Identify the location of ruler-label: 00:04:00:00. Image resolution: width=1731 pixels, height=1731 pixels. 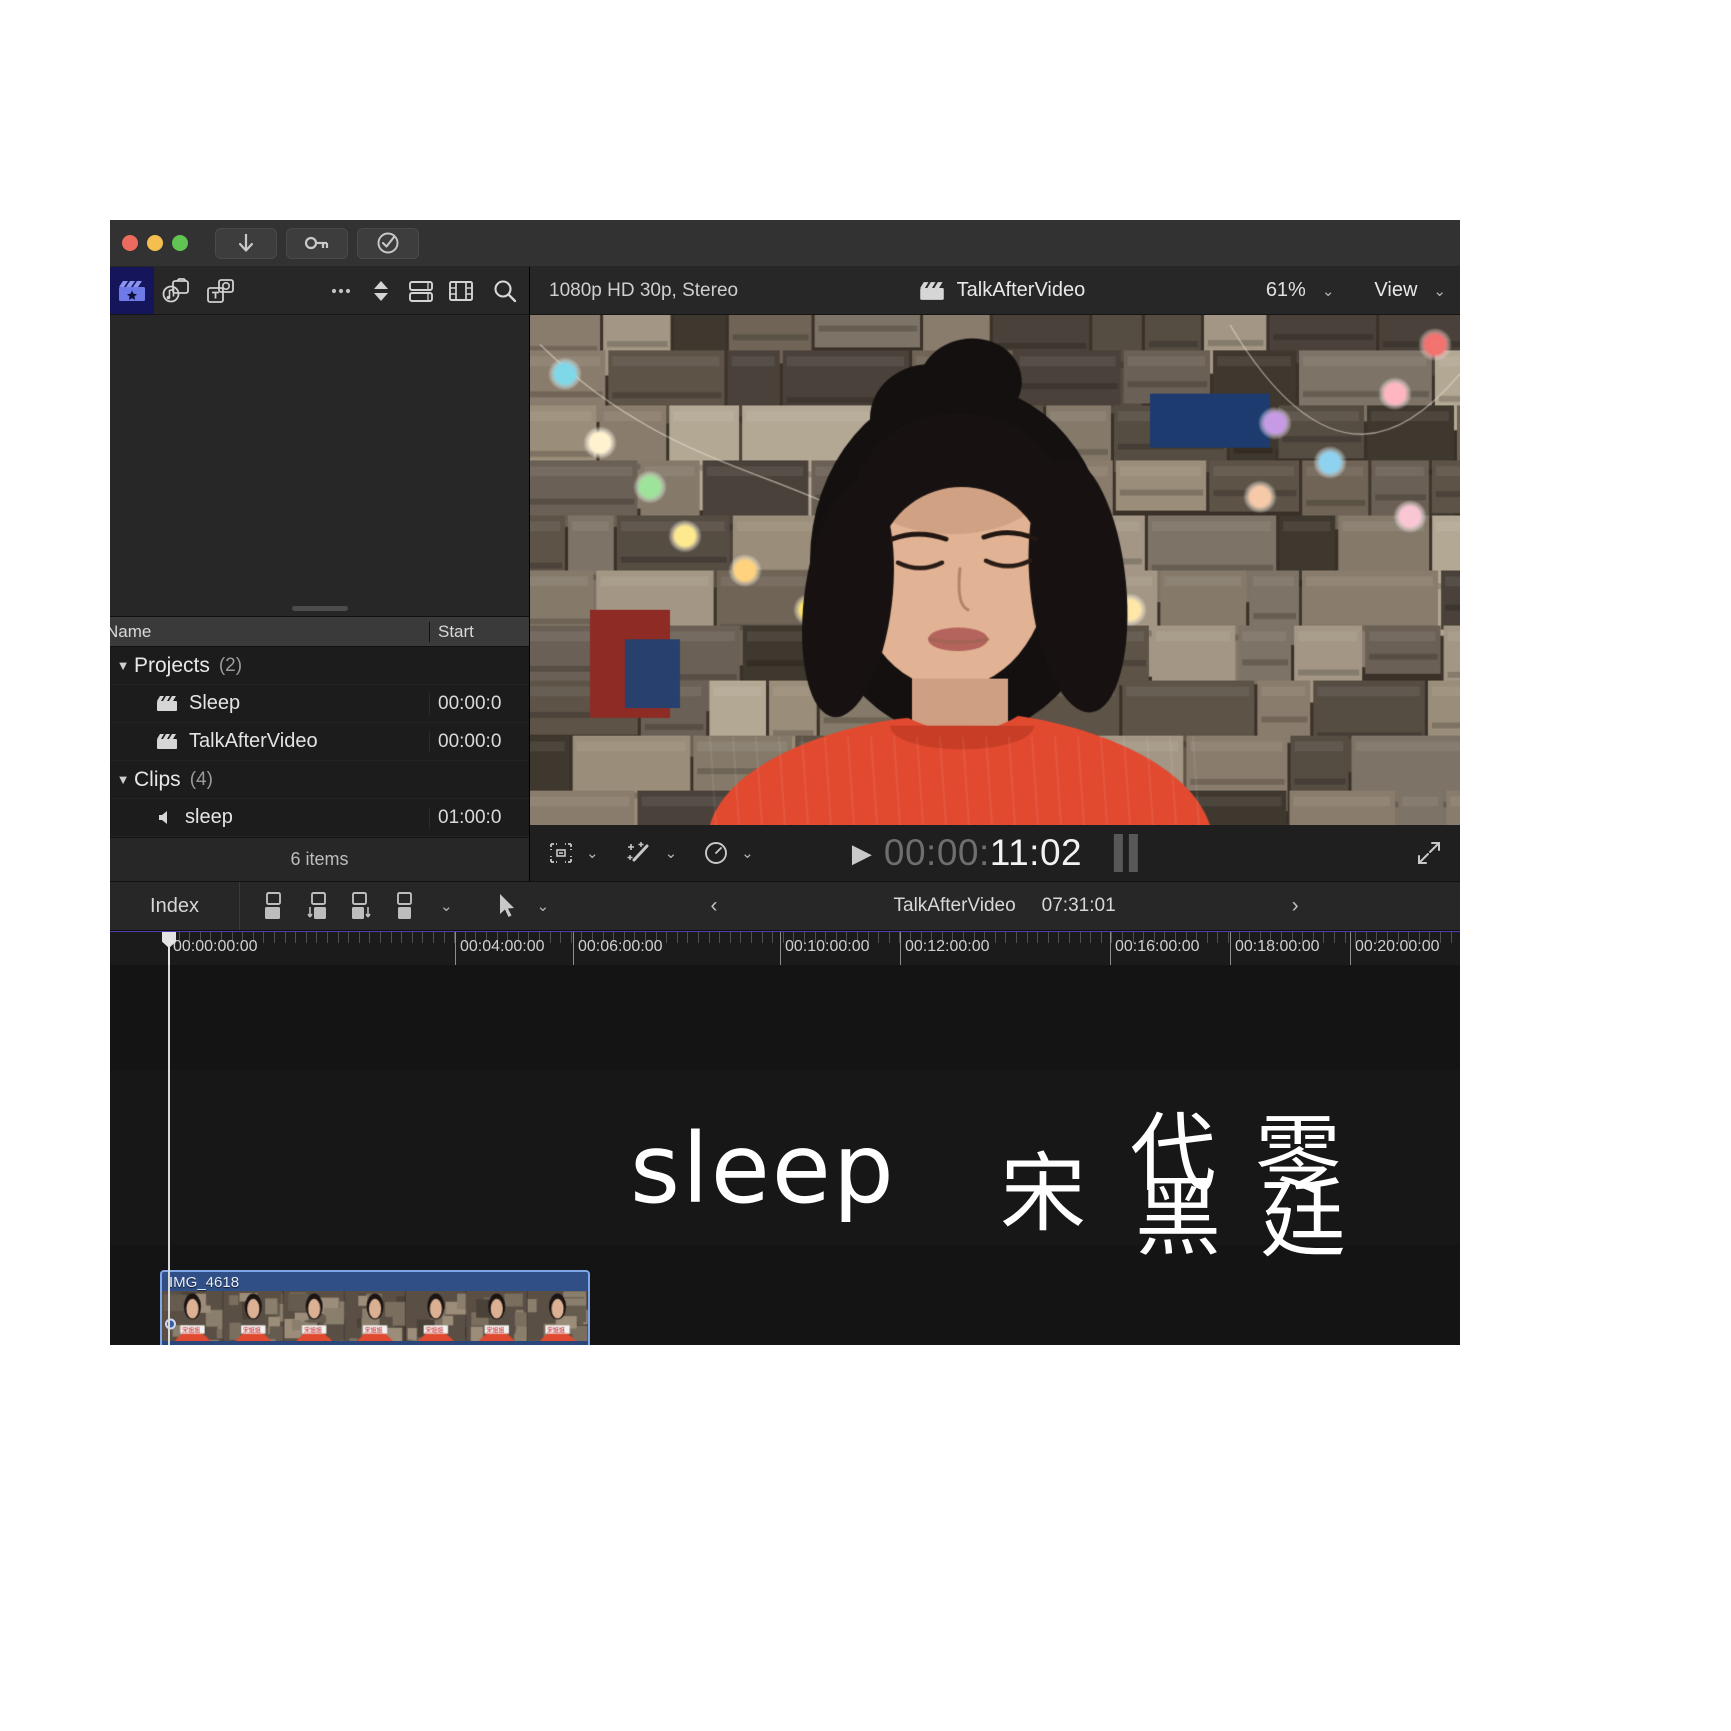
(502, 946).